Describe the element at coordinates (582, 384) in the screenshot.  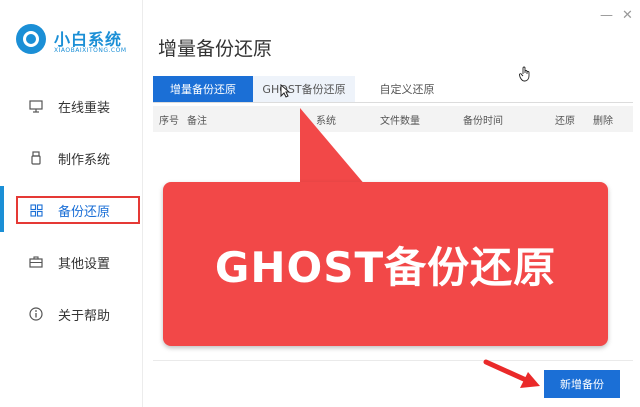
I see `new-backup-button: 新增备份` at that location.